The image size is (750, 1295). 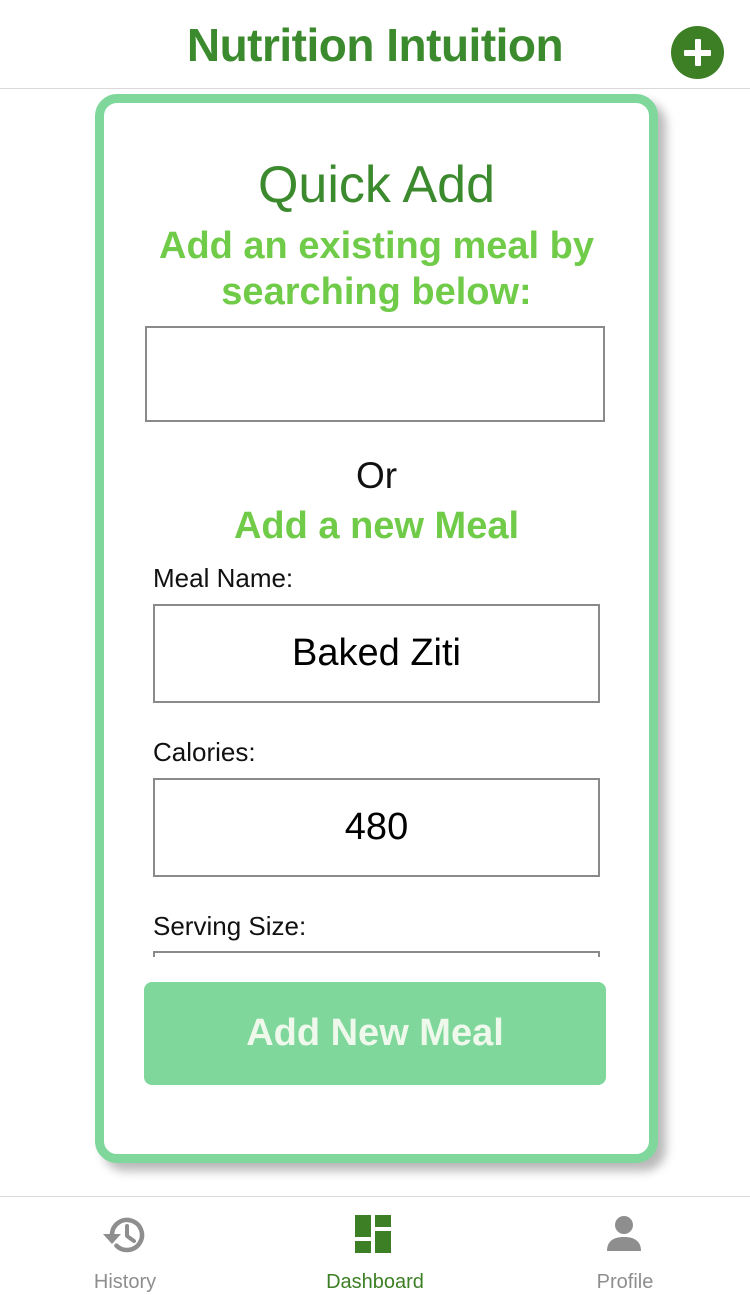 I want to click on tab-dashboard-label: Dashboard, so click(x=375, y=1282).